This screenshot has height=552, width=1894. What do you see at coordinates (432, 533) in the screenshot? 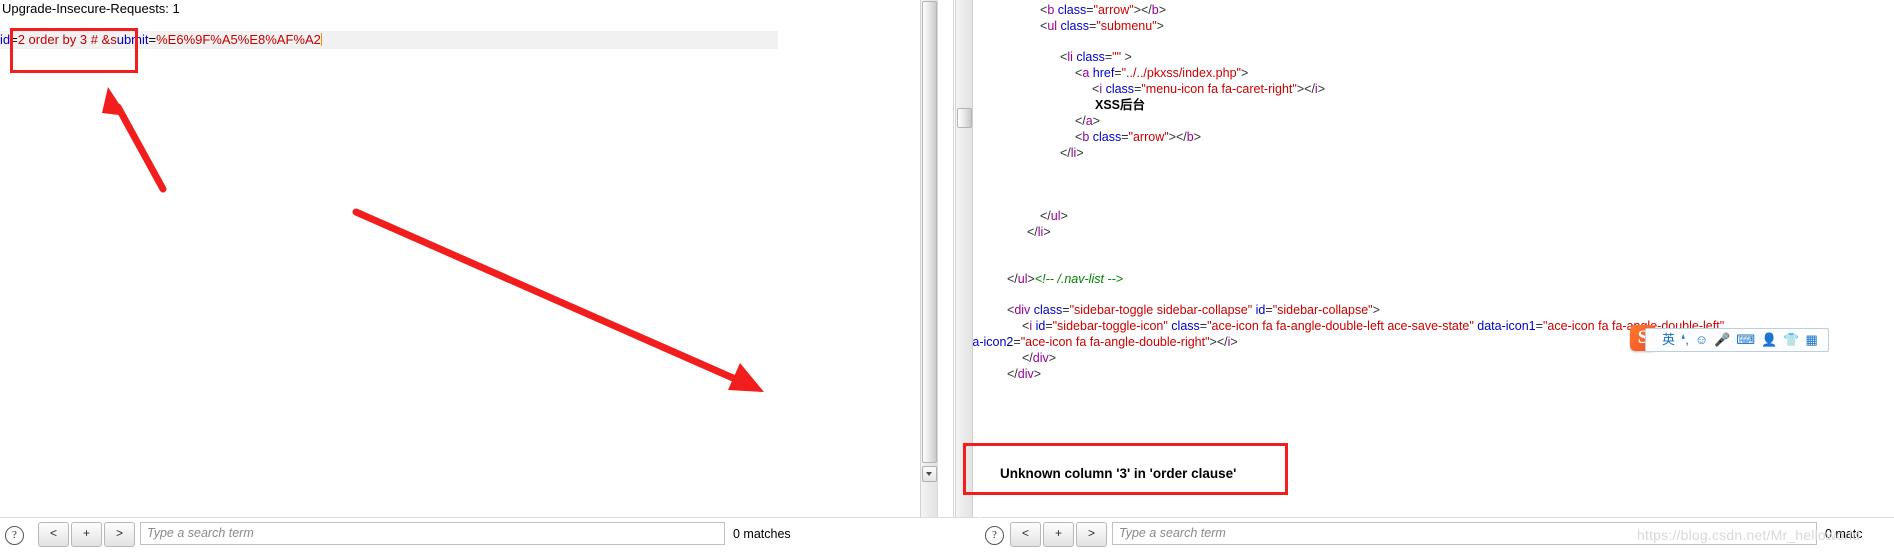
I see `left-search-input: Type a search term` at bounding box center [432, 533].